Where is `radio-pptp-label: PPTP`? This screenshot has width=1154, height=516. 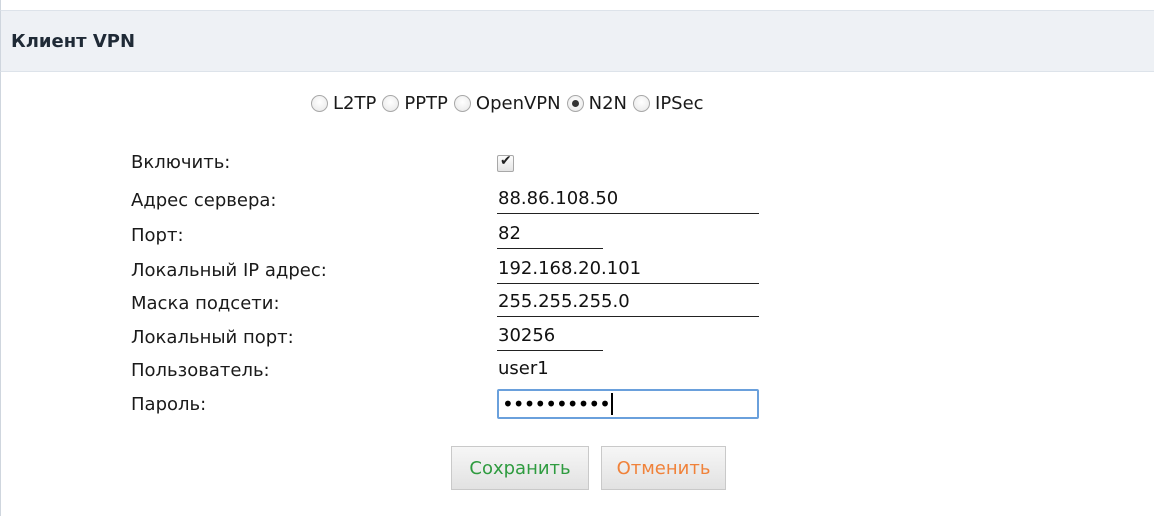
radio-pptp-label: PPTP is located at coordinates (426, 103).